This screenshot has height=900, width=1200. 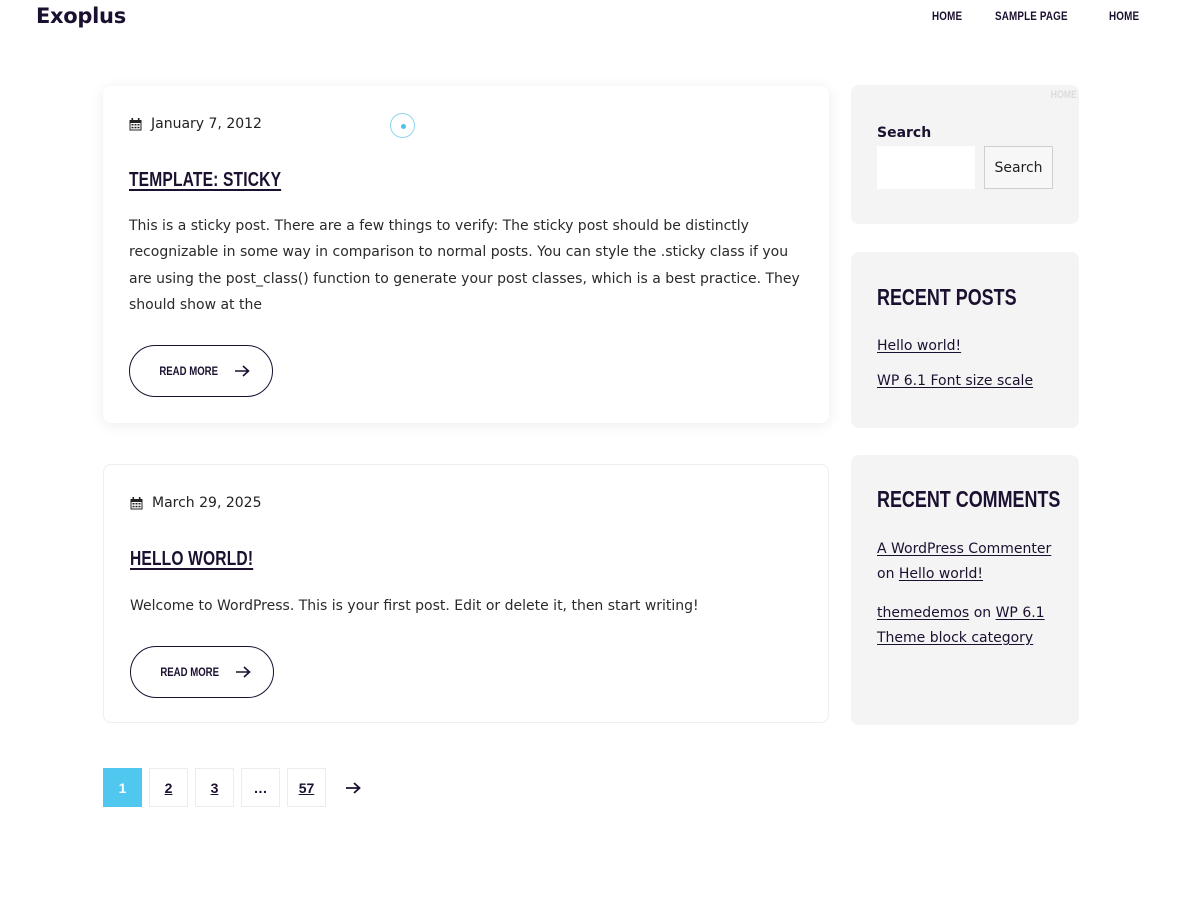 What do you see at coordinates (122, 787) in the screenshot?
I see `page-1-current: 1` at bounding box center [122, 787].